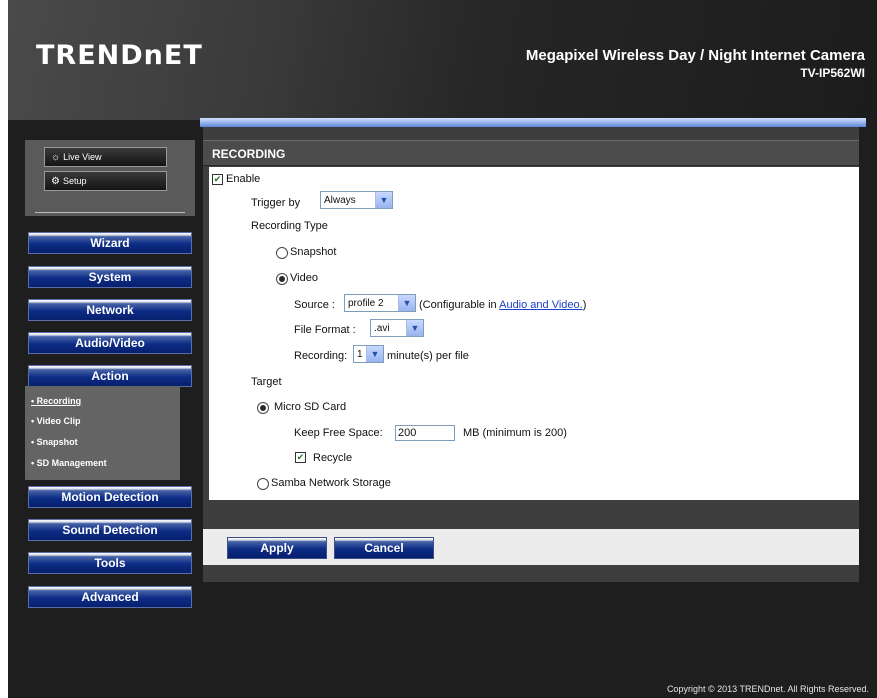 The height and width of the screenshot is (698, 877). What do you see at coordinates (276, 203) in the screenshot?
I see `trigger-label: Trigger by` at bounding box center [276, 203].